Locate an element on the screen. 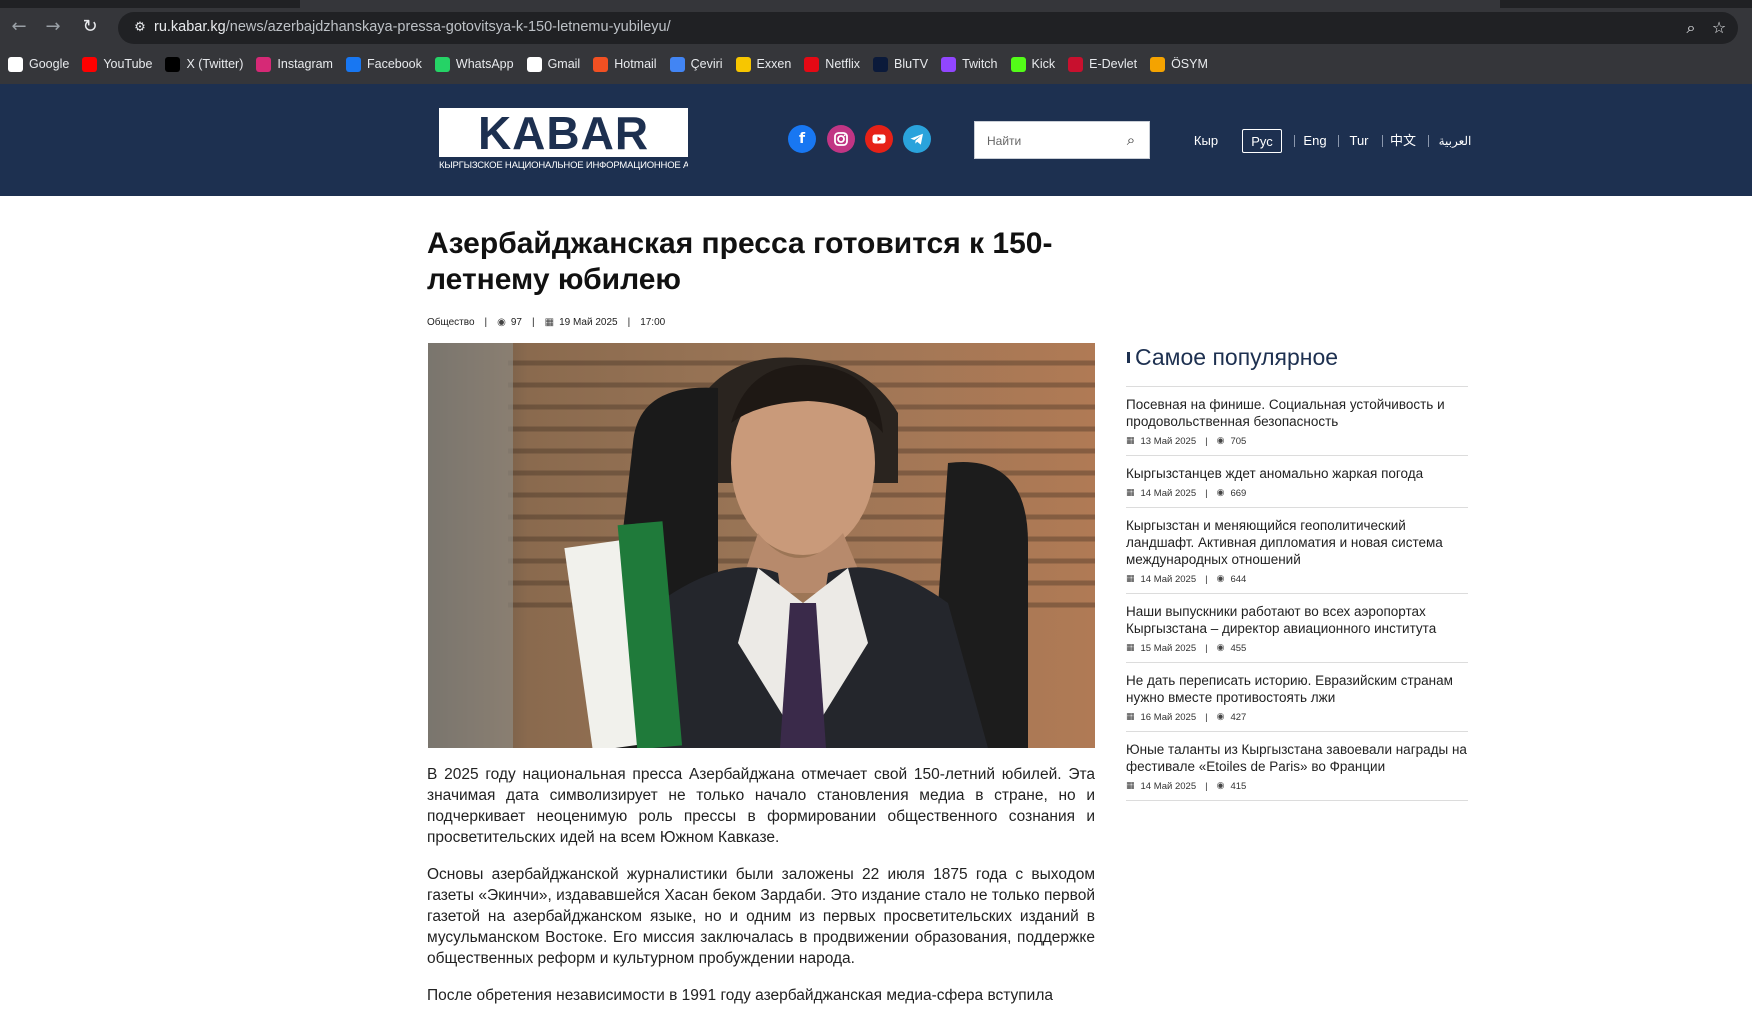 This screenshot has height=1022, width=1752. bookmark-label: ÖSYM is located at coordinates (1189, 64).